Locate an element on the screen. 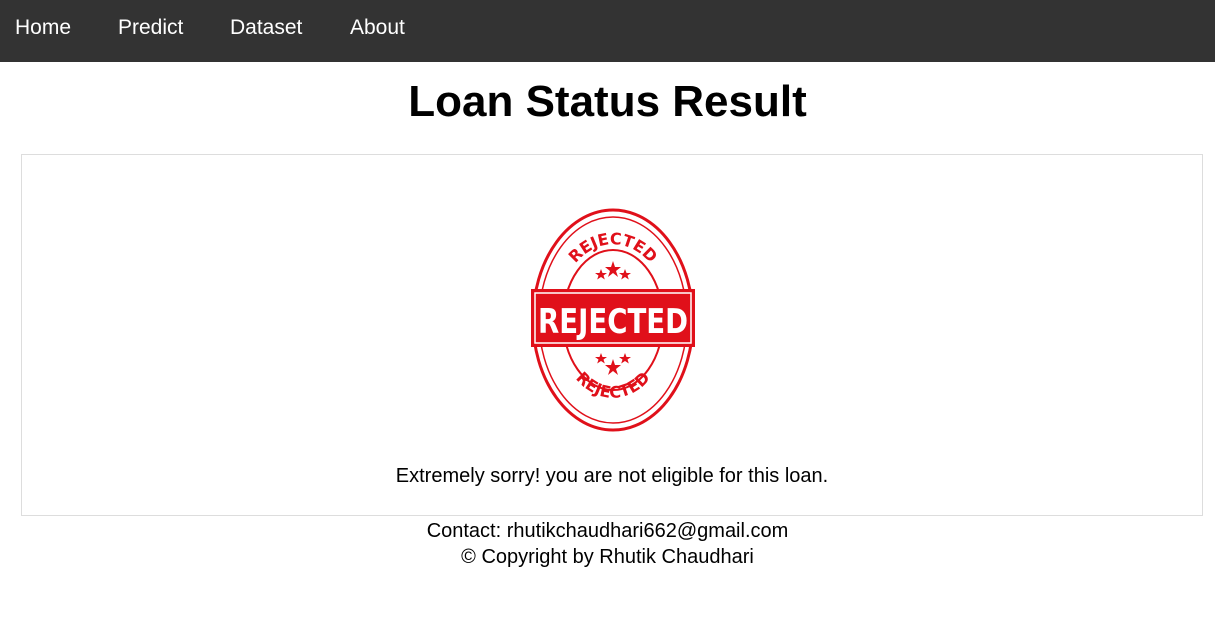 The width and height of the screenshot is (1215, 622). contact-label: Contact: is located at coordinates (464, 531).